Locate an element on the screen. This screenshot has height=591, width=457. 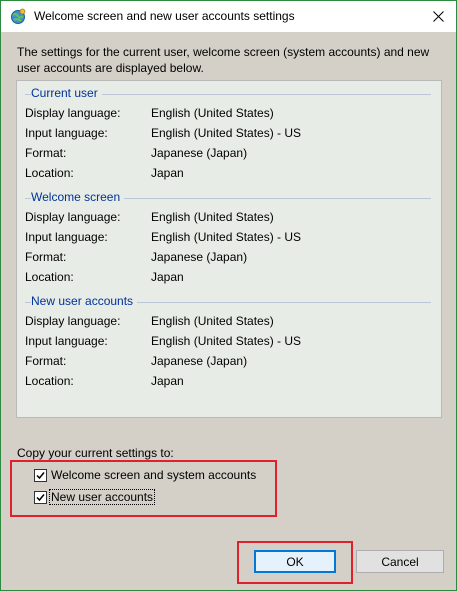
ok-button: OK is located at coordinates (295, 561).